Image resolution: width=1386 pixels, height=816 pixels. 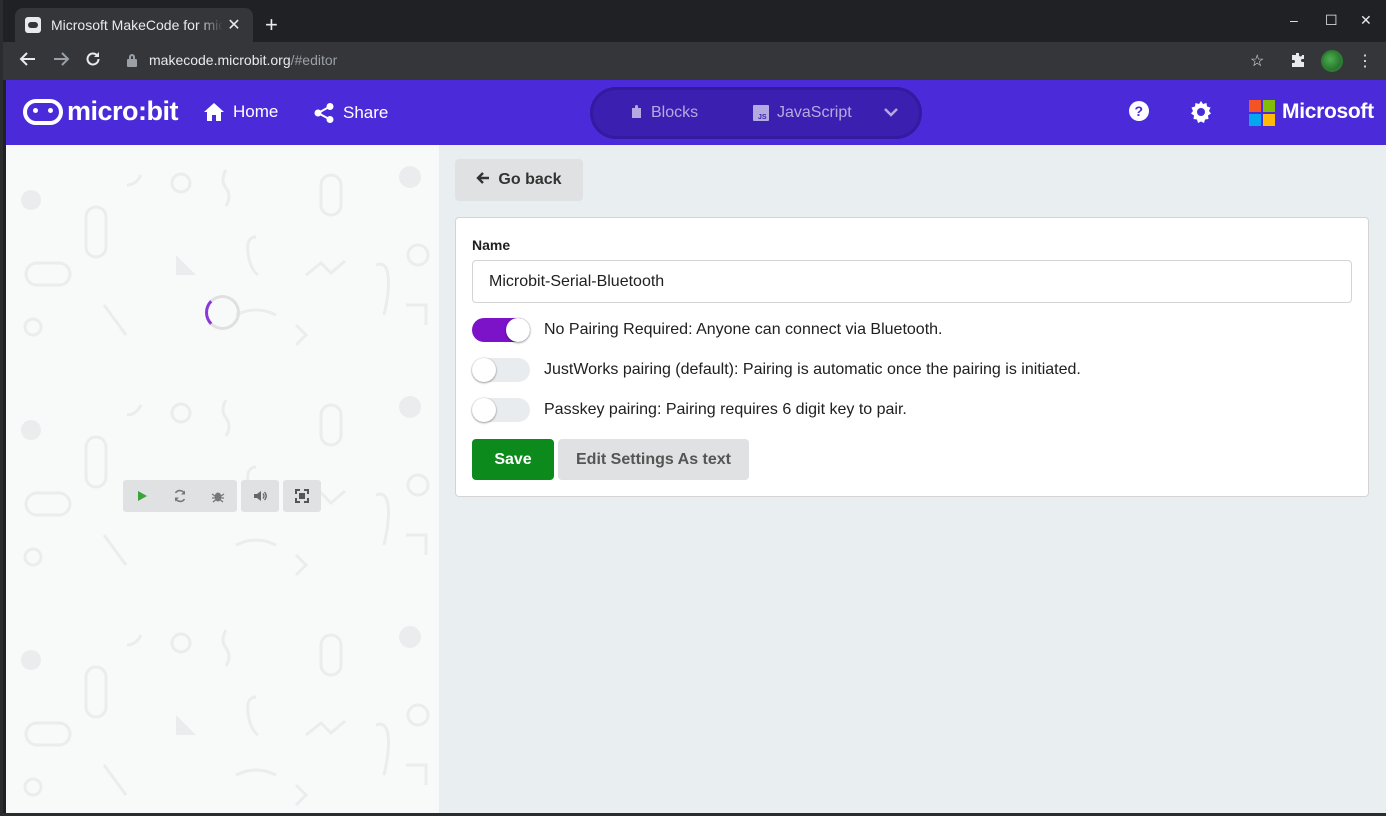 I want to click on browser-tab: Microsoft MakeCode for micro:bit ✕, so click(x=134, y=25).